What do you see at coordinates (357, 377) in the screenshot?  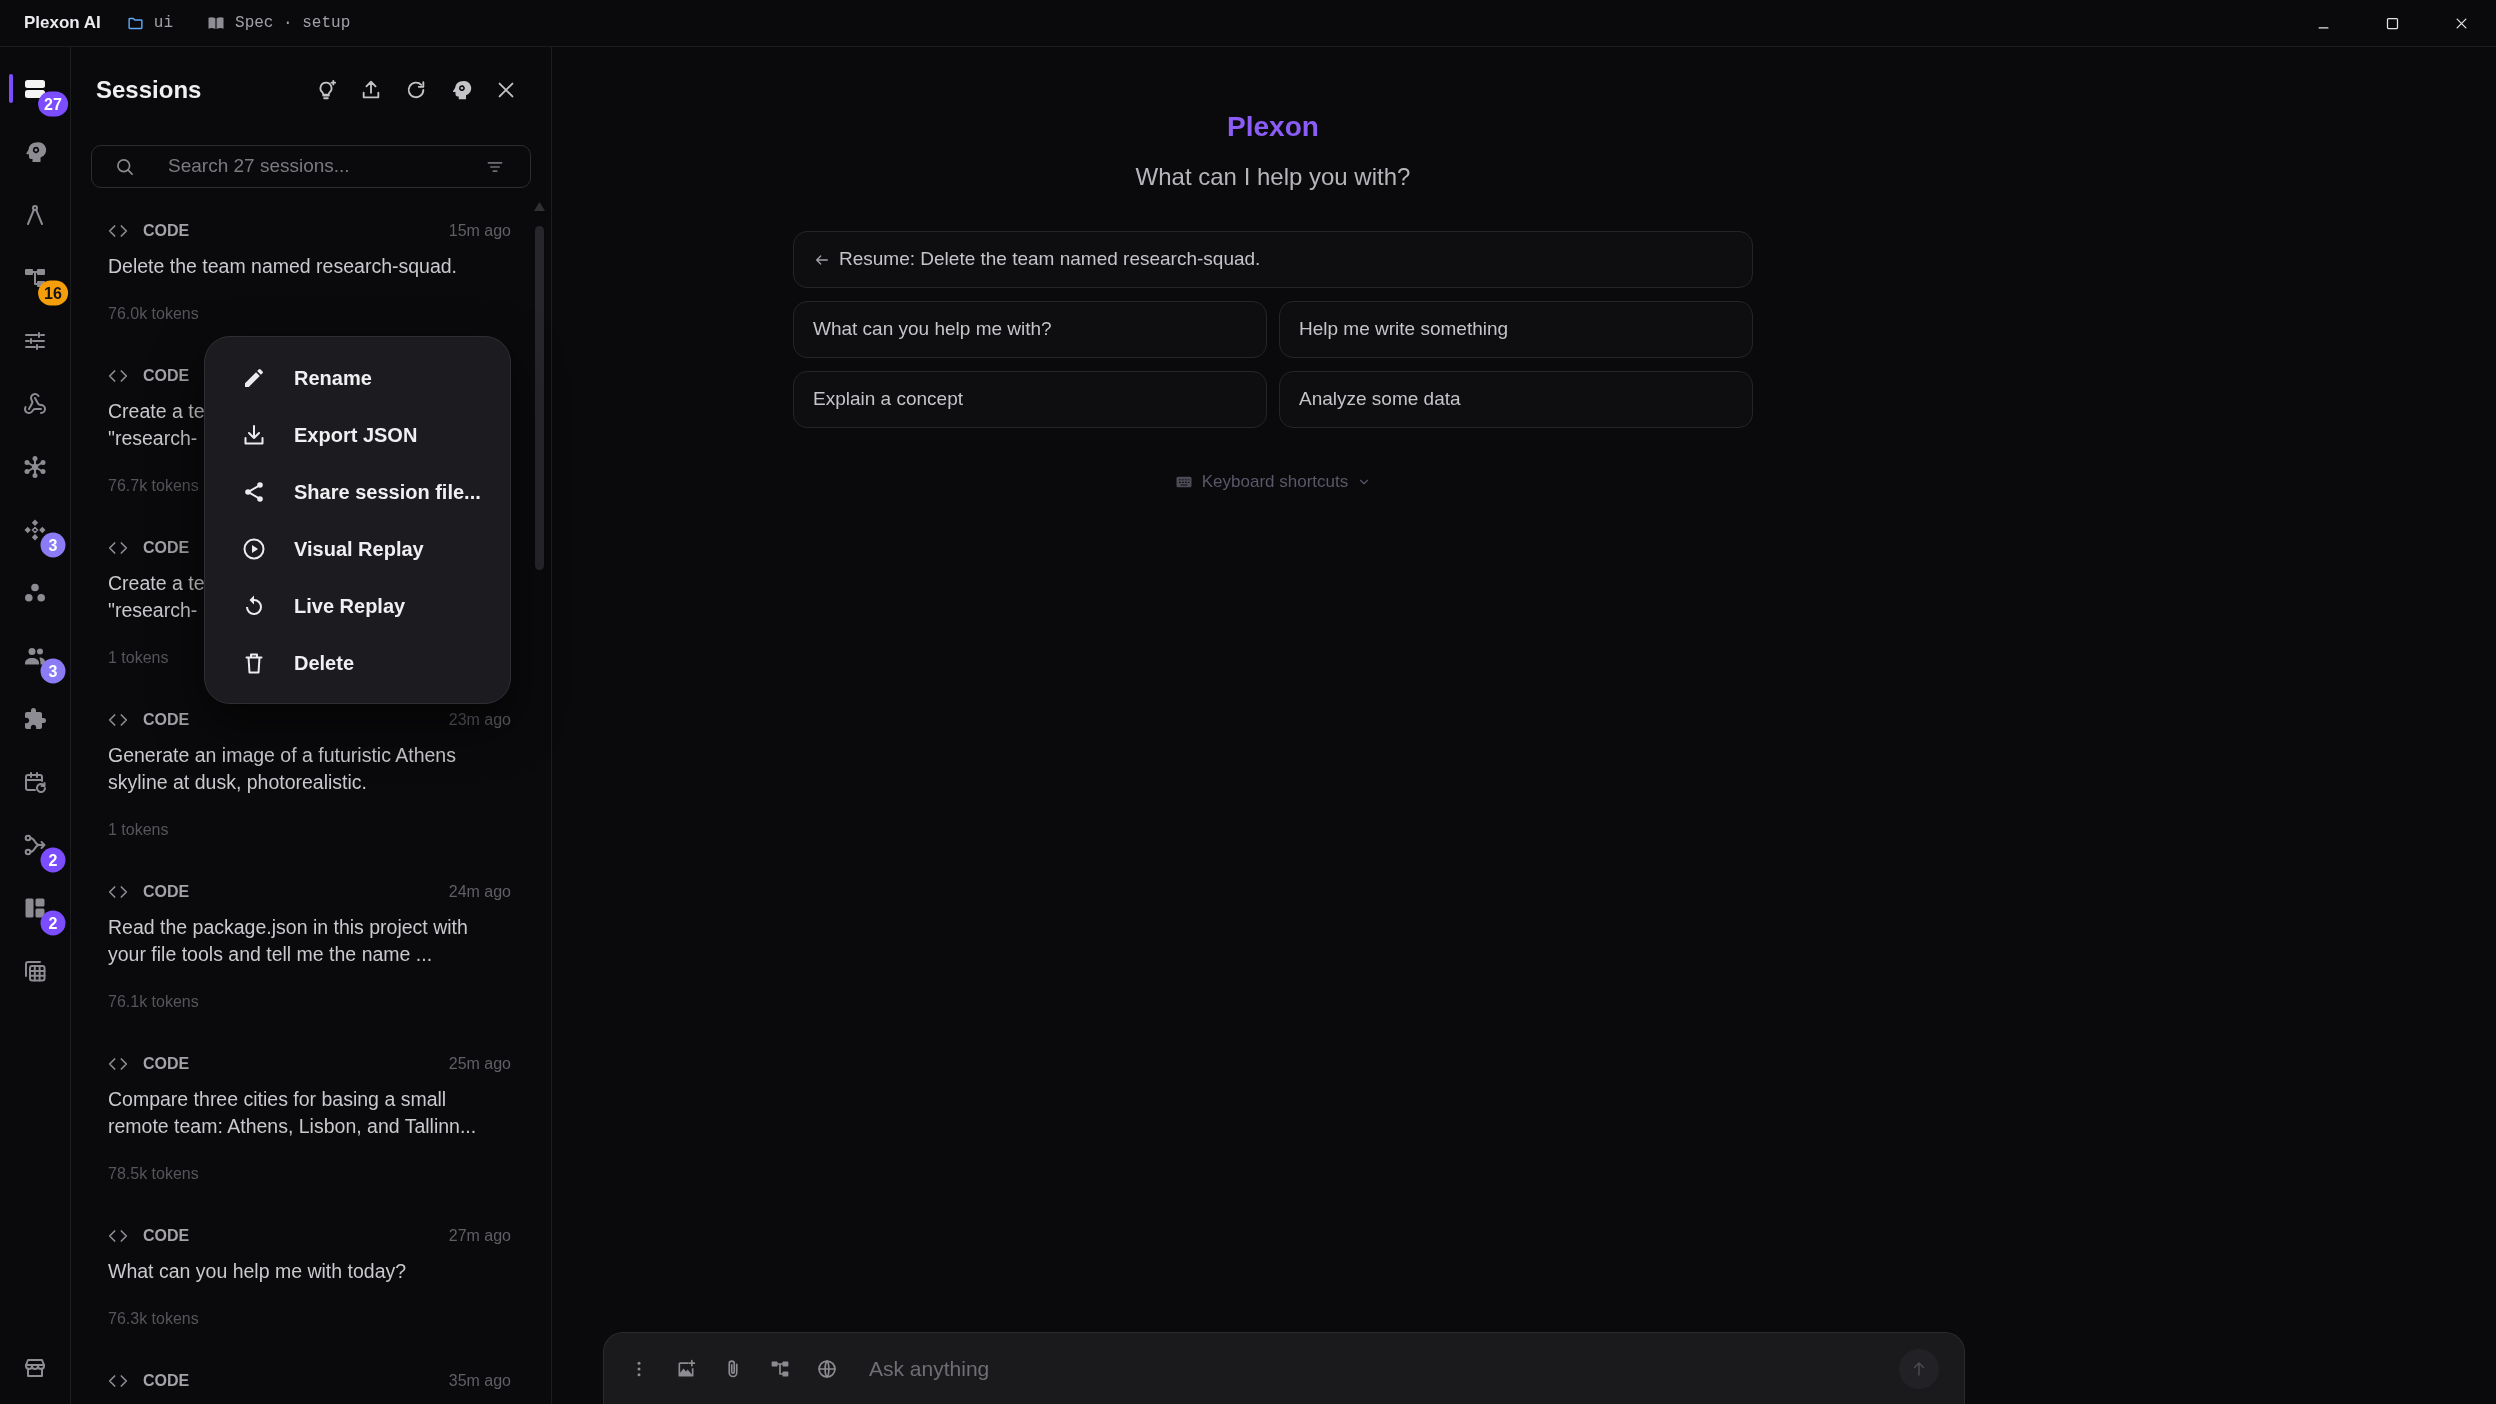 I see `menu-item: Rename` at bounding box center [357, 377].